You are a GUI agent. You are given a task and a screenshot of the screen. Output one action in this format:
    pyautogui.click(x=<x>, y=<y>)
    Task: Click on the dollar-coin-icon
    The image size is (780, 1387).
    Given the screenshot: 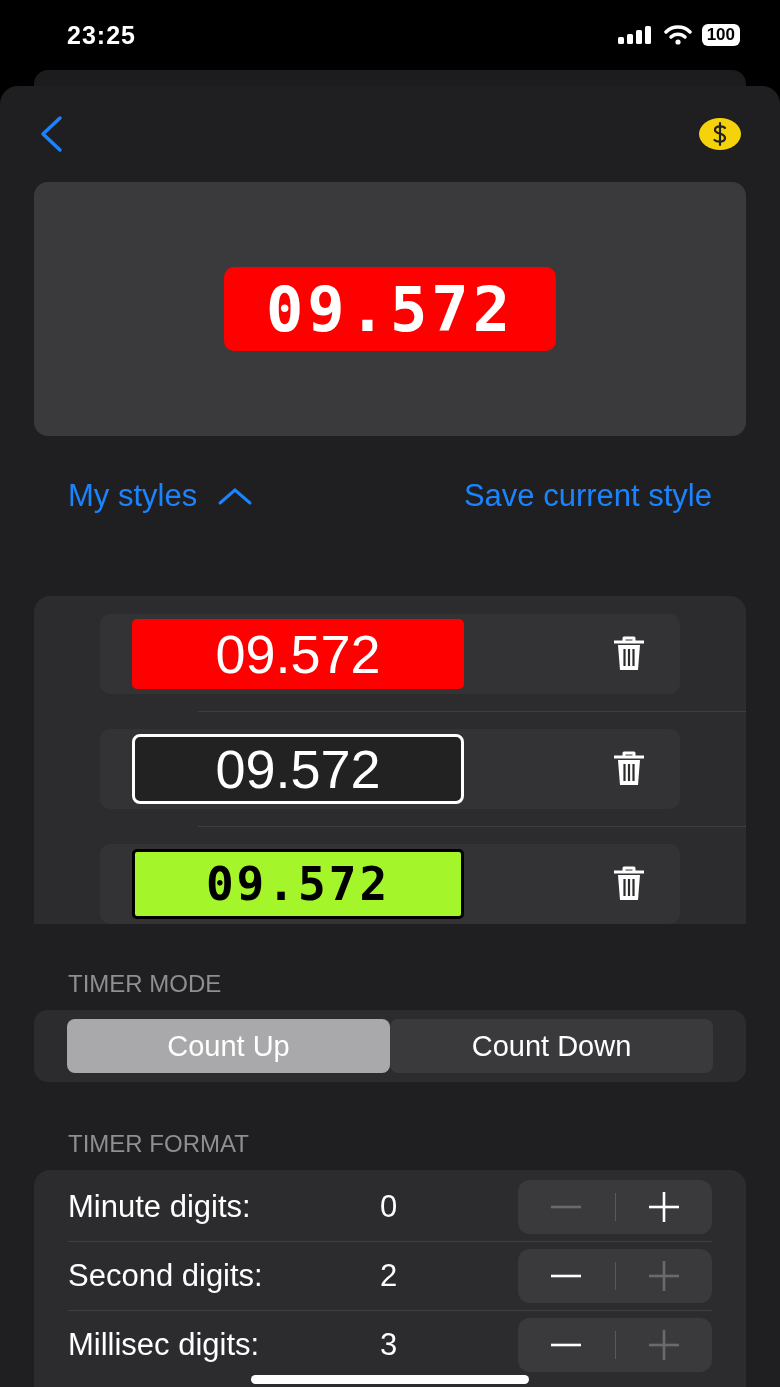 What is the action you would take?
    pyautogui.click(x=720, y=134)
    